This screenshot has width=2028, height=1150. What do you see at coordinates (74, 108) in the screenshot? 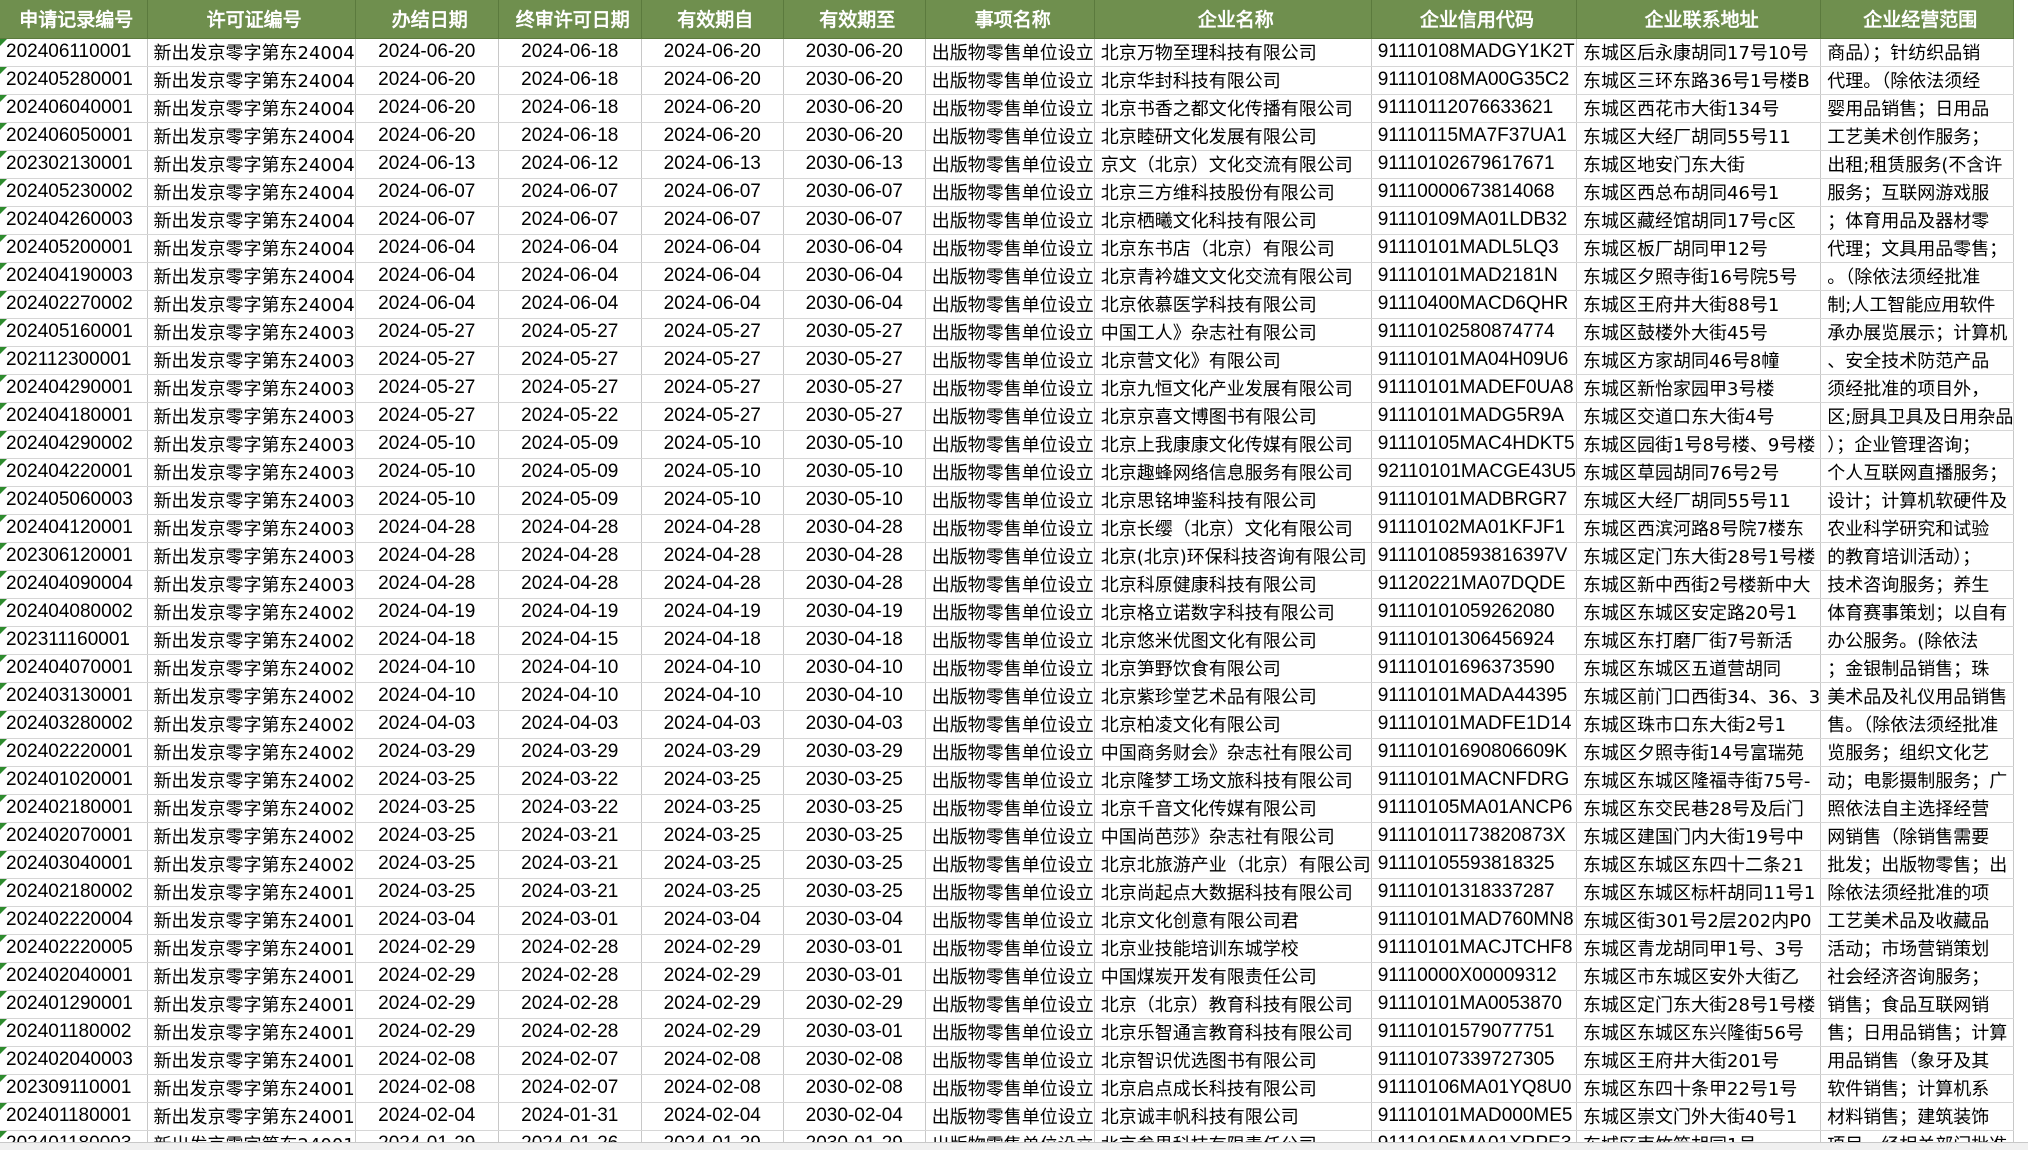
I see `cell-application-id: 202406040001` at bounding box center [74, 108].